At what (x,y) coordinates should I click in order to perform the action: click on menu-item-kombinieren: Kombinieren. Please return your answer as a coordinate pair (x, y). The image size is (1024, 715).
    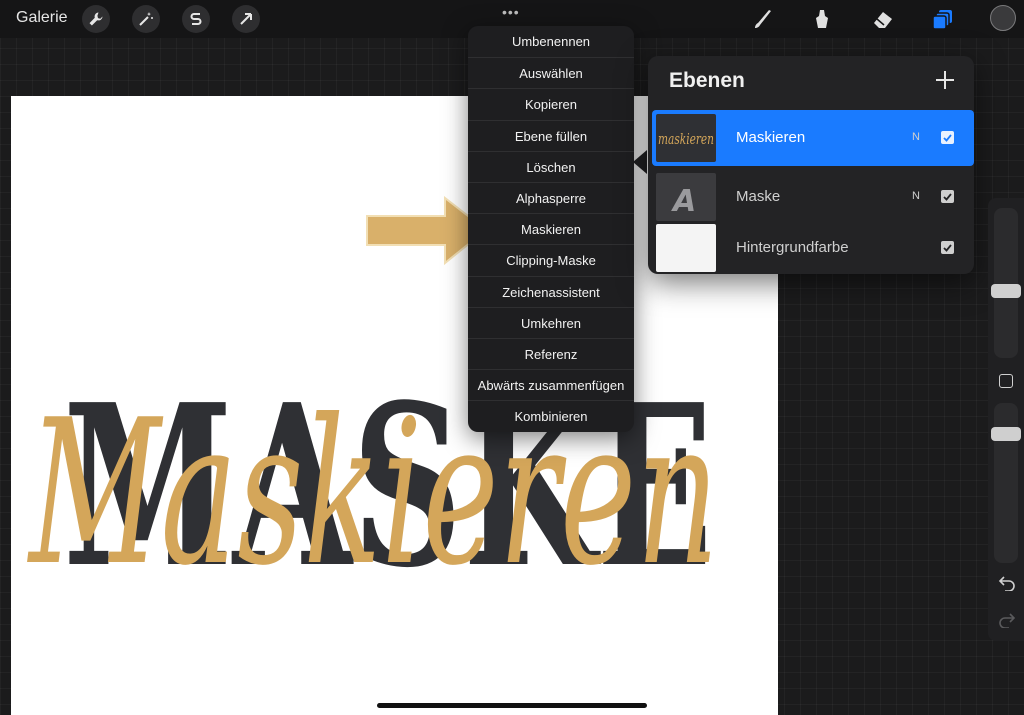
    Looking at the image, I should click on (551, 415).